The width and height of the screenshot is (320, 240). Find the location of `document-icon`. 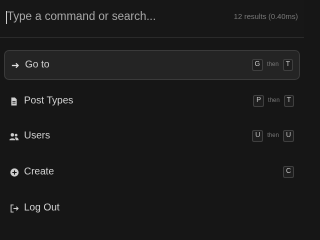

document-icon is located at coordinates (14, 101).